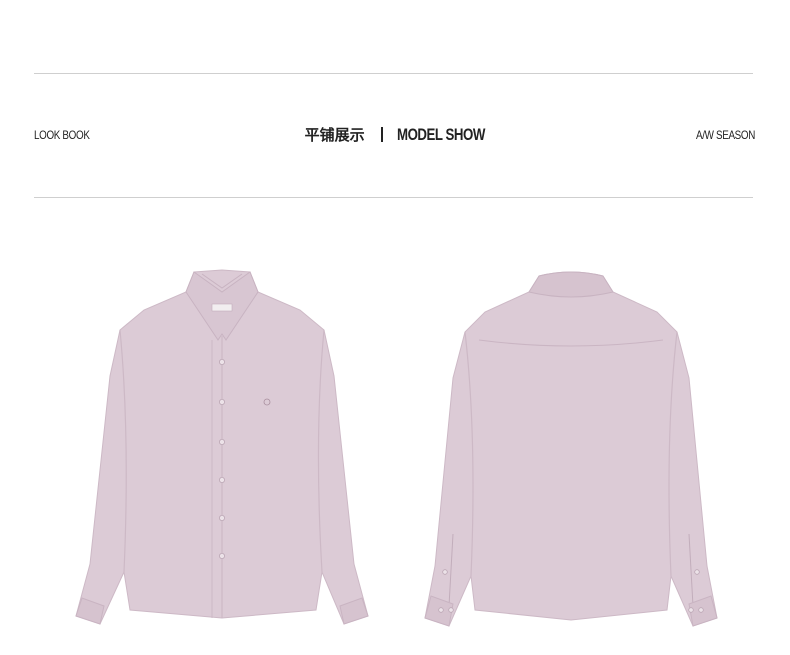 This screenshot has height=655, width=790. Describe the element at coordinates (394, 134) in the screenshot. I see `section-title: 平铺展示 MODEL SHOW` at that location.